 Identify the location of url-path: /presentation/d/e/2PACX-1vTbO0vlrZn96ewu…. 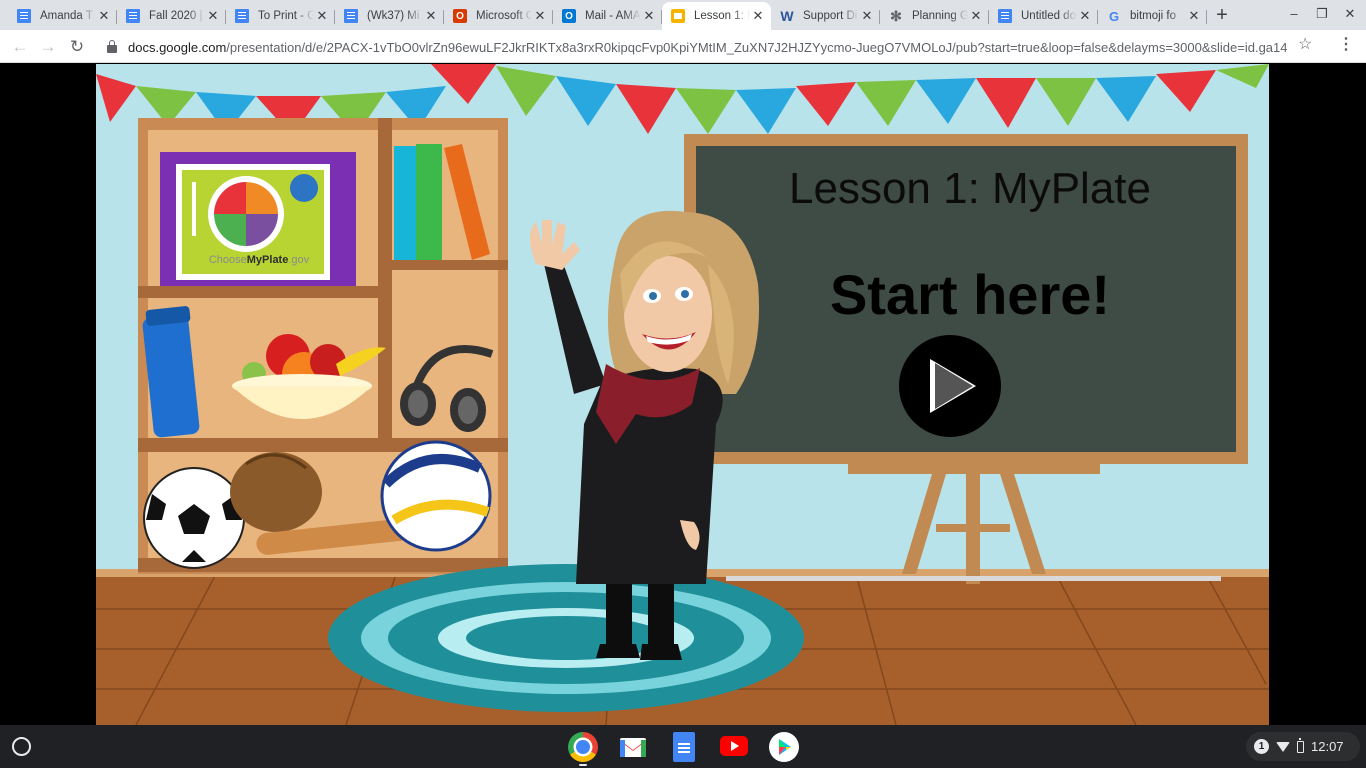
(757, 47).